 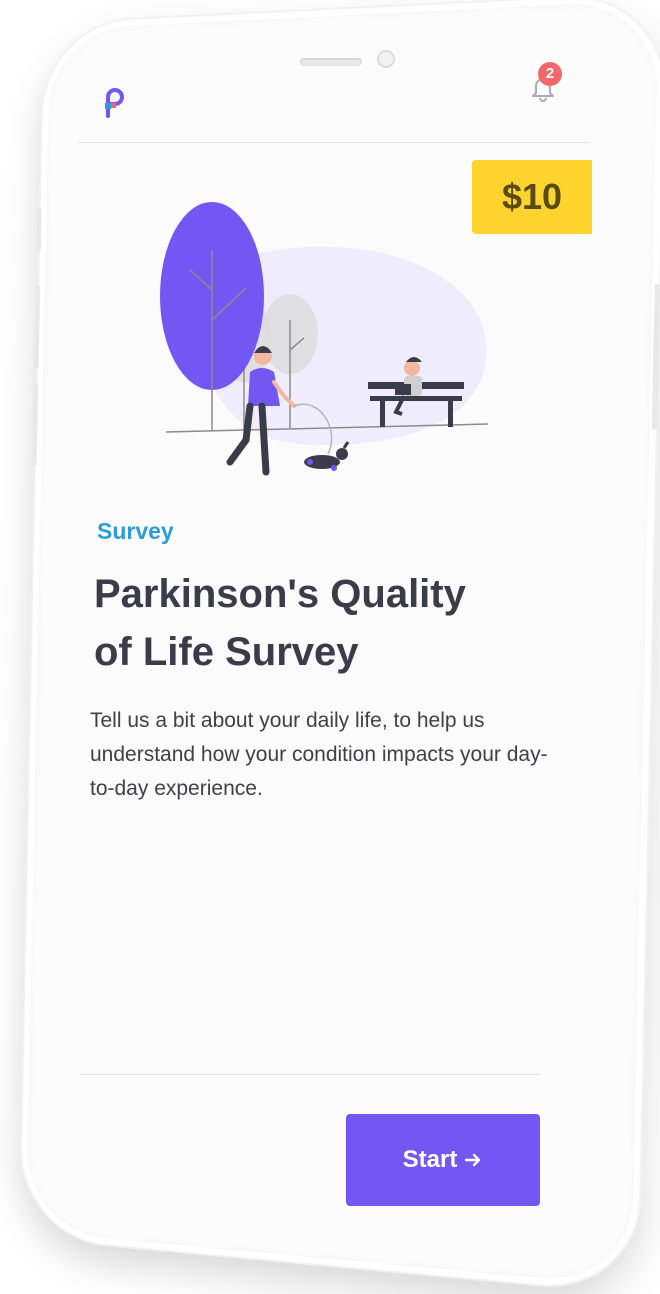 What do you see at coordinates (325, 345) in the screenshot?
I see `park-walk-illustration` at bounding box center [325, 345].